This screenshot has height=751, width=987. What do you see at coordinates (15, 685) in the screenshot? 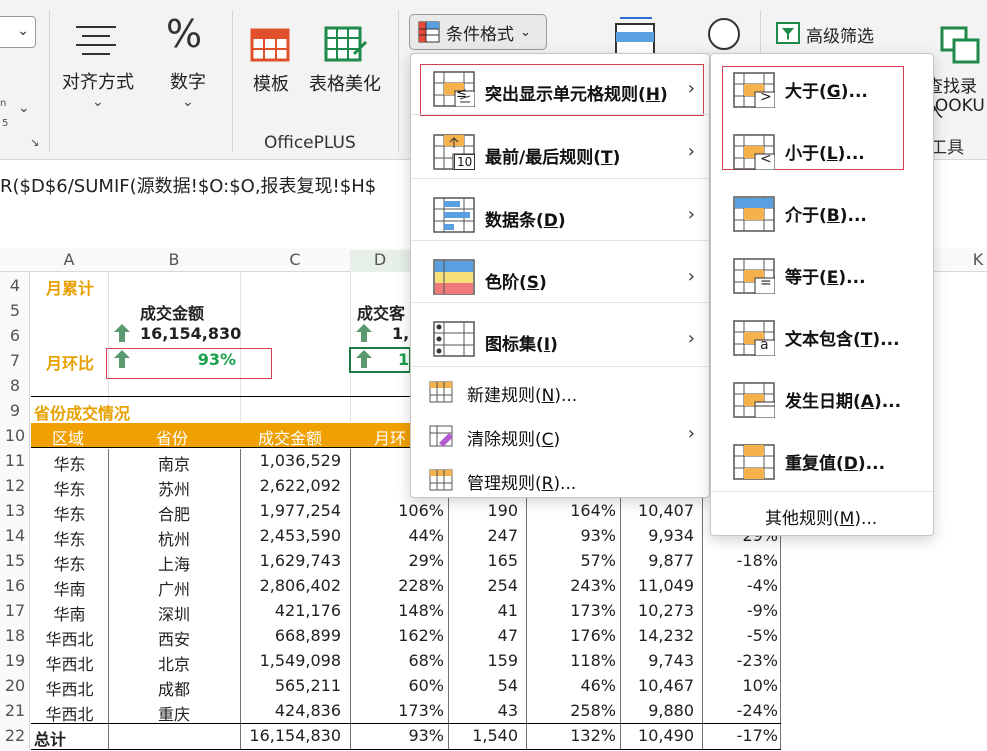
I see `row-header: 20` at bounding box center [15, 685].